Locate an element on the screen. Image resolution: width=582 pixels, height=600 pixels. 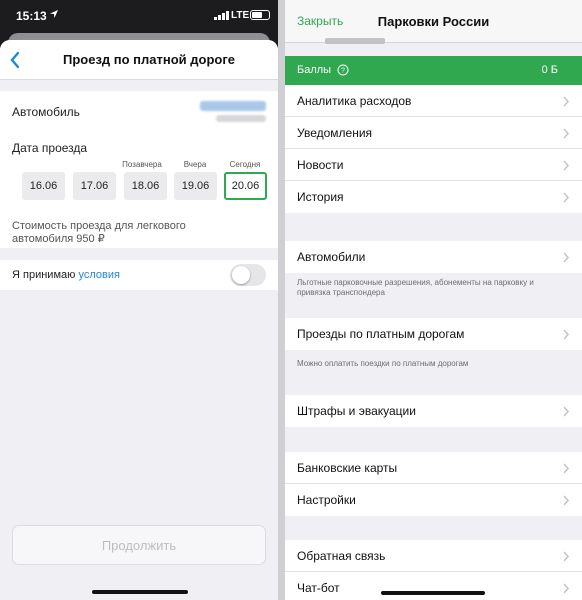
menu-group-cars: Автомобили is located at coordinates (433, 257).